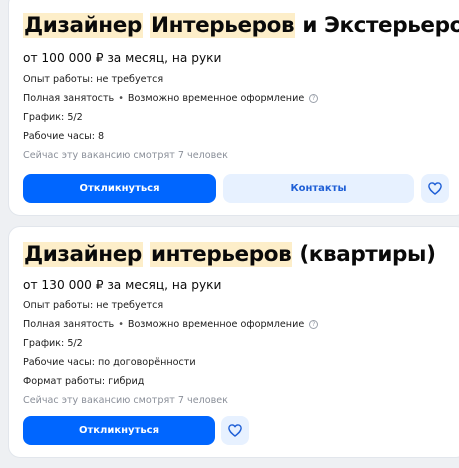 Image resolution: width=459 pixels, height=468 pixels. What do you see at coordinates (122, 285) in the screenshot?
I see `salary: от 130 000 ₽ за месяц, на руки` at bounding box center [122, 285].